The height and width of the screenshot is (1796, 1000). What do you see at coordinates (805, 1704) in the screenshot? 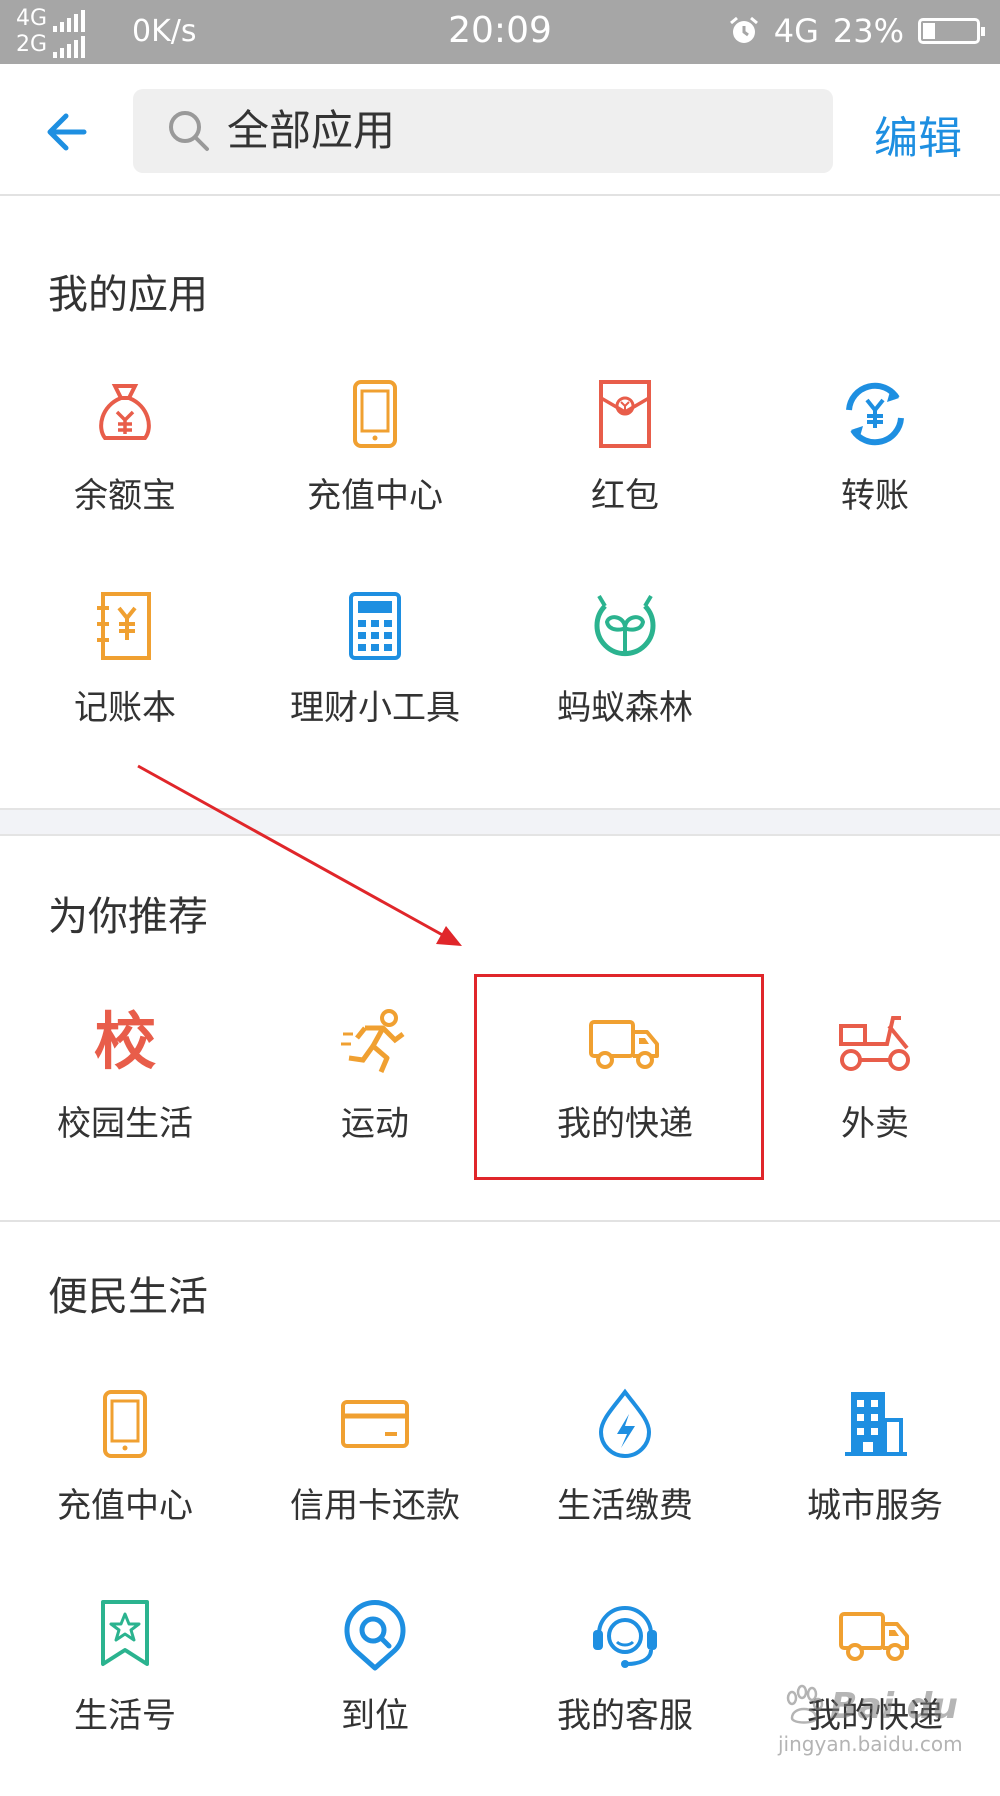
I see `paw-logo-icon` at bounding box center [805, 1704].